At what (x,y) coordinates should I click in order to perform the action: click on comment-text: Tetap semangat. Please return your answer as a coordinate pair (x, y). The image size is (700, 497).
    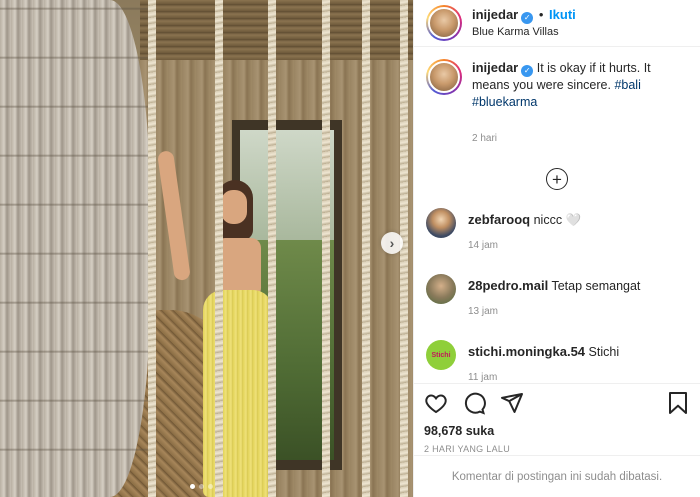
    Looking at the image, I should click on (596, 286).